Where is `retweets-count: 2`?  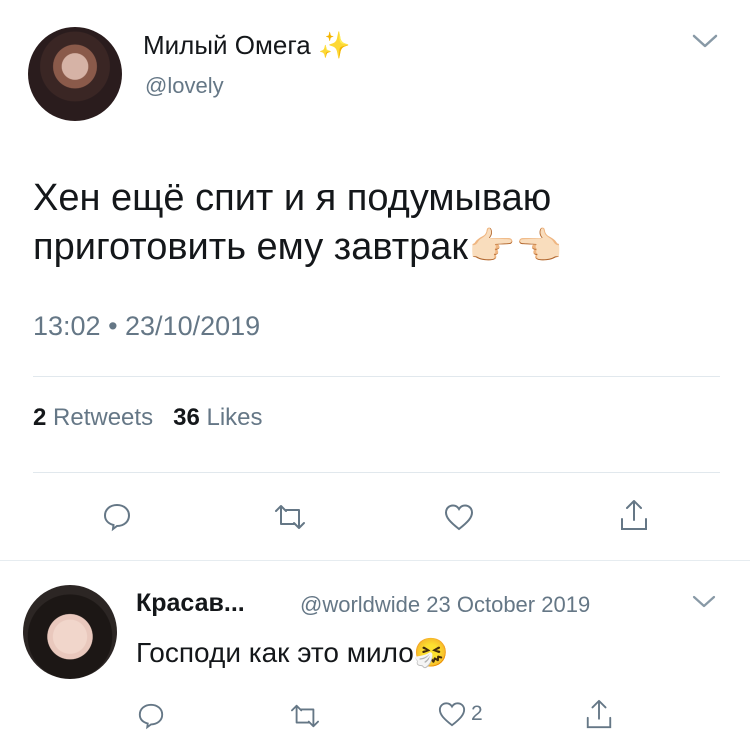
retweets-count: 2 is located at coordinates (40, 417).